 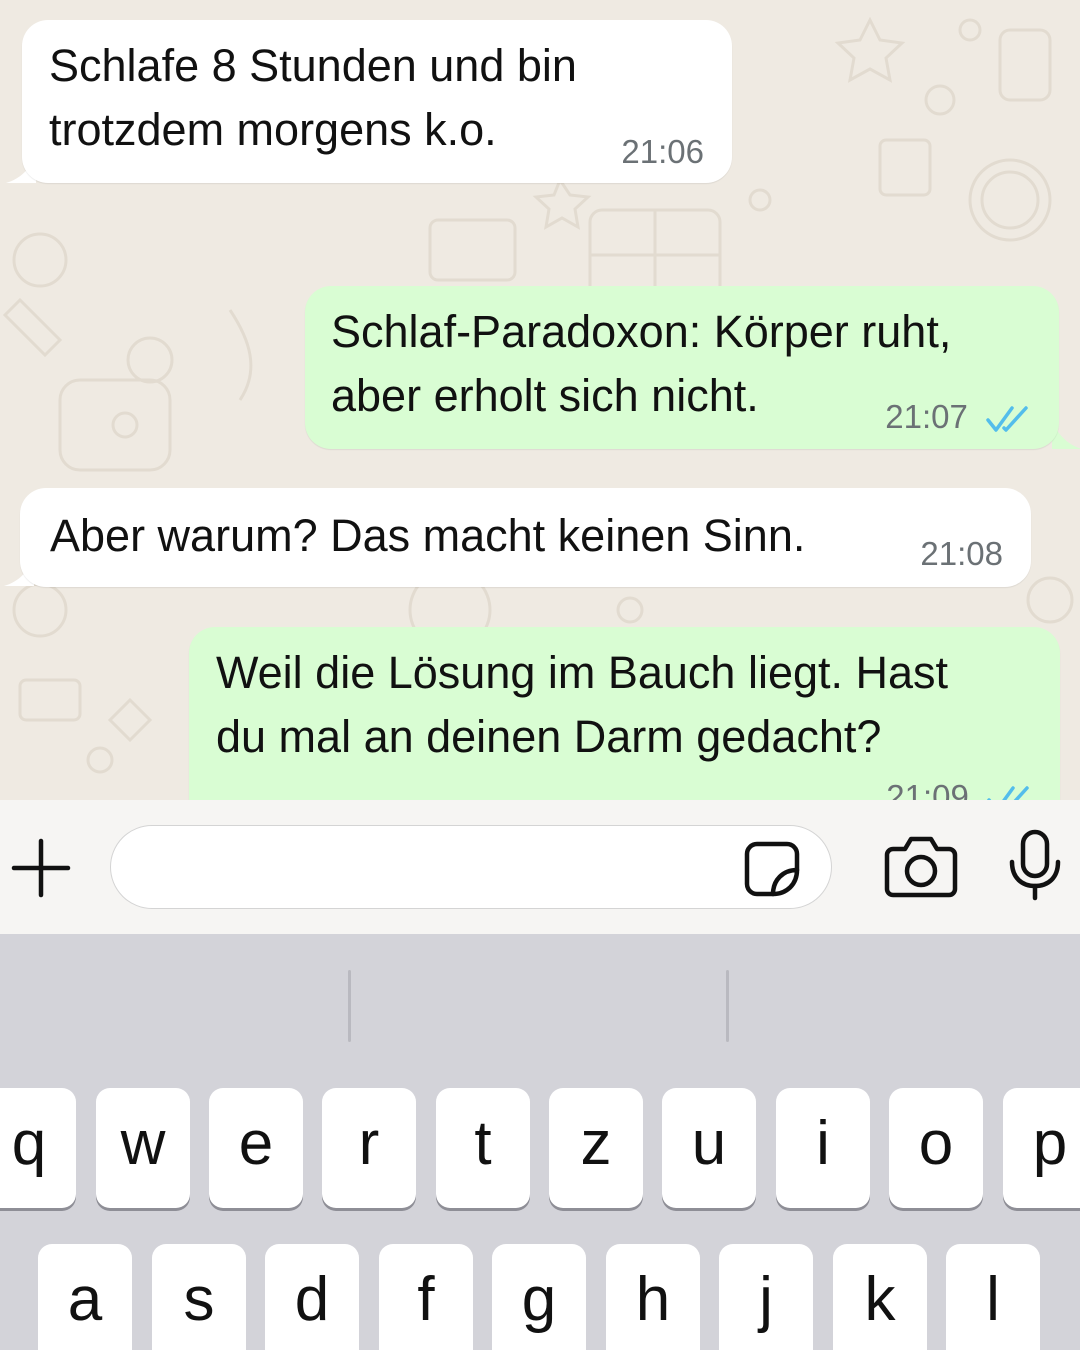 I want to click on message-input, so click(x=471, y=867).